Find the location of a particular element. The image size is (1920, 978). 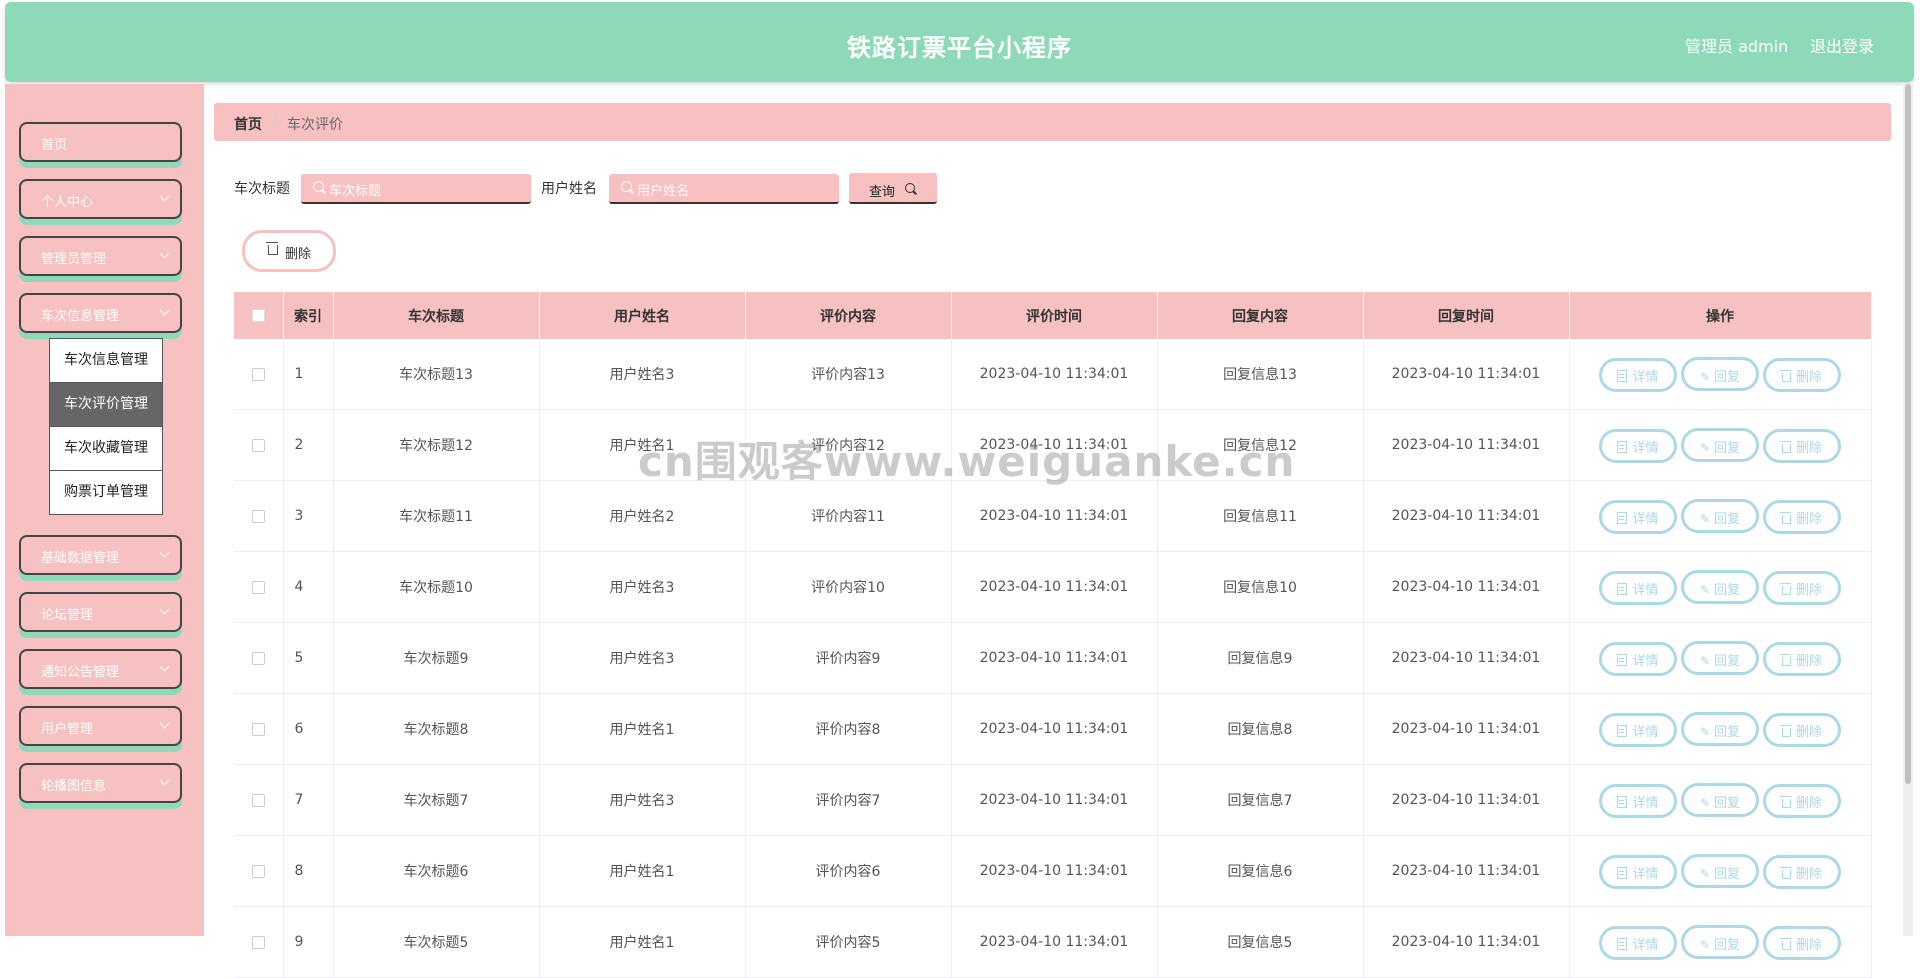

column-header: 回复时间 is located at coordinates (1466, 315).